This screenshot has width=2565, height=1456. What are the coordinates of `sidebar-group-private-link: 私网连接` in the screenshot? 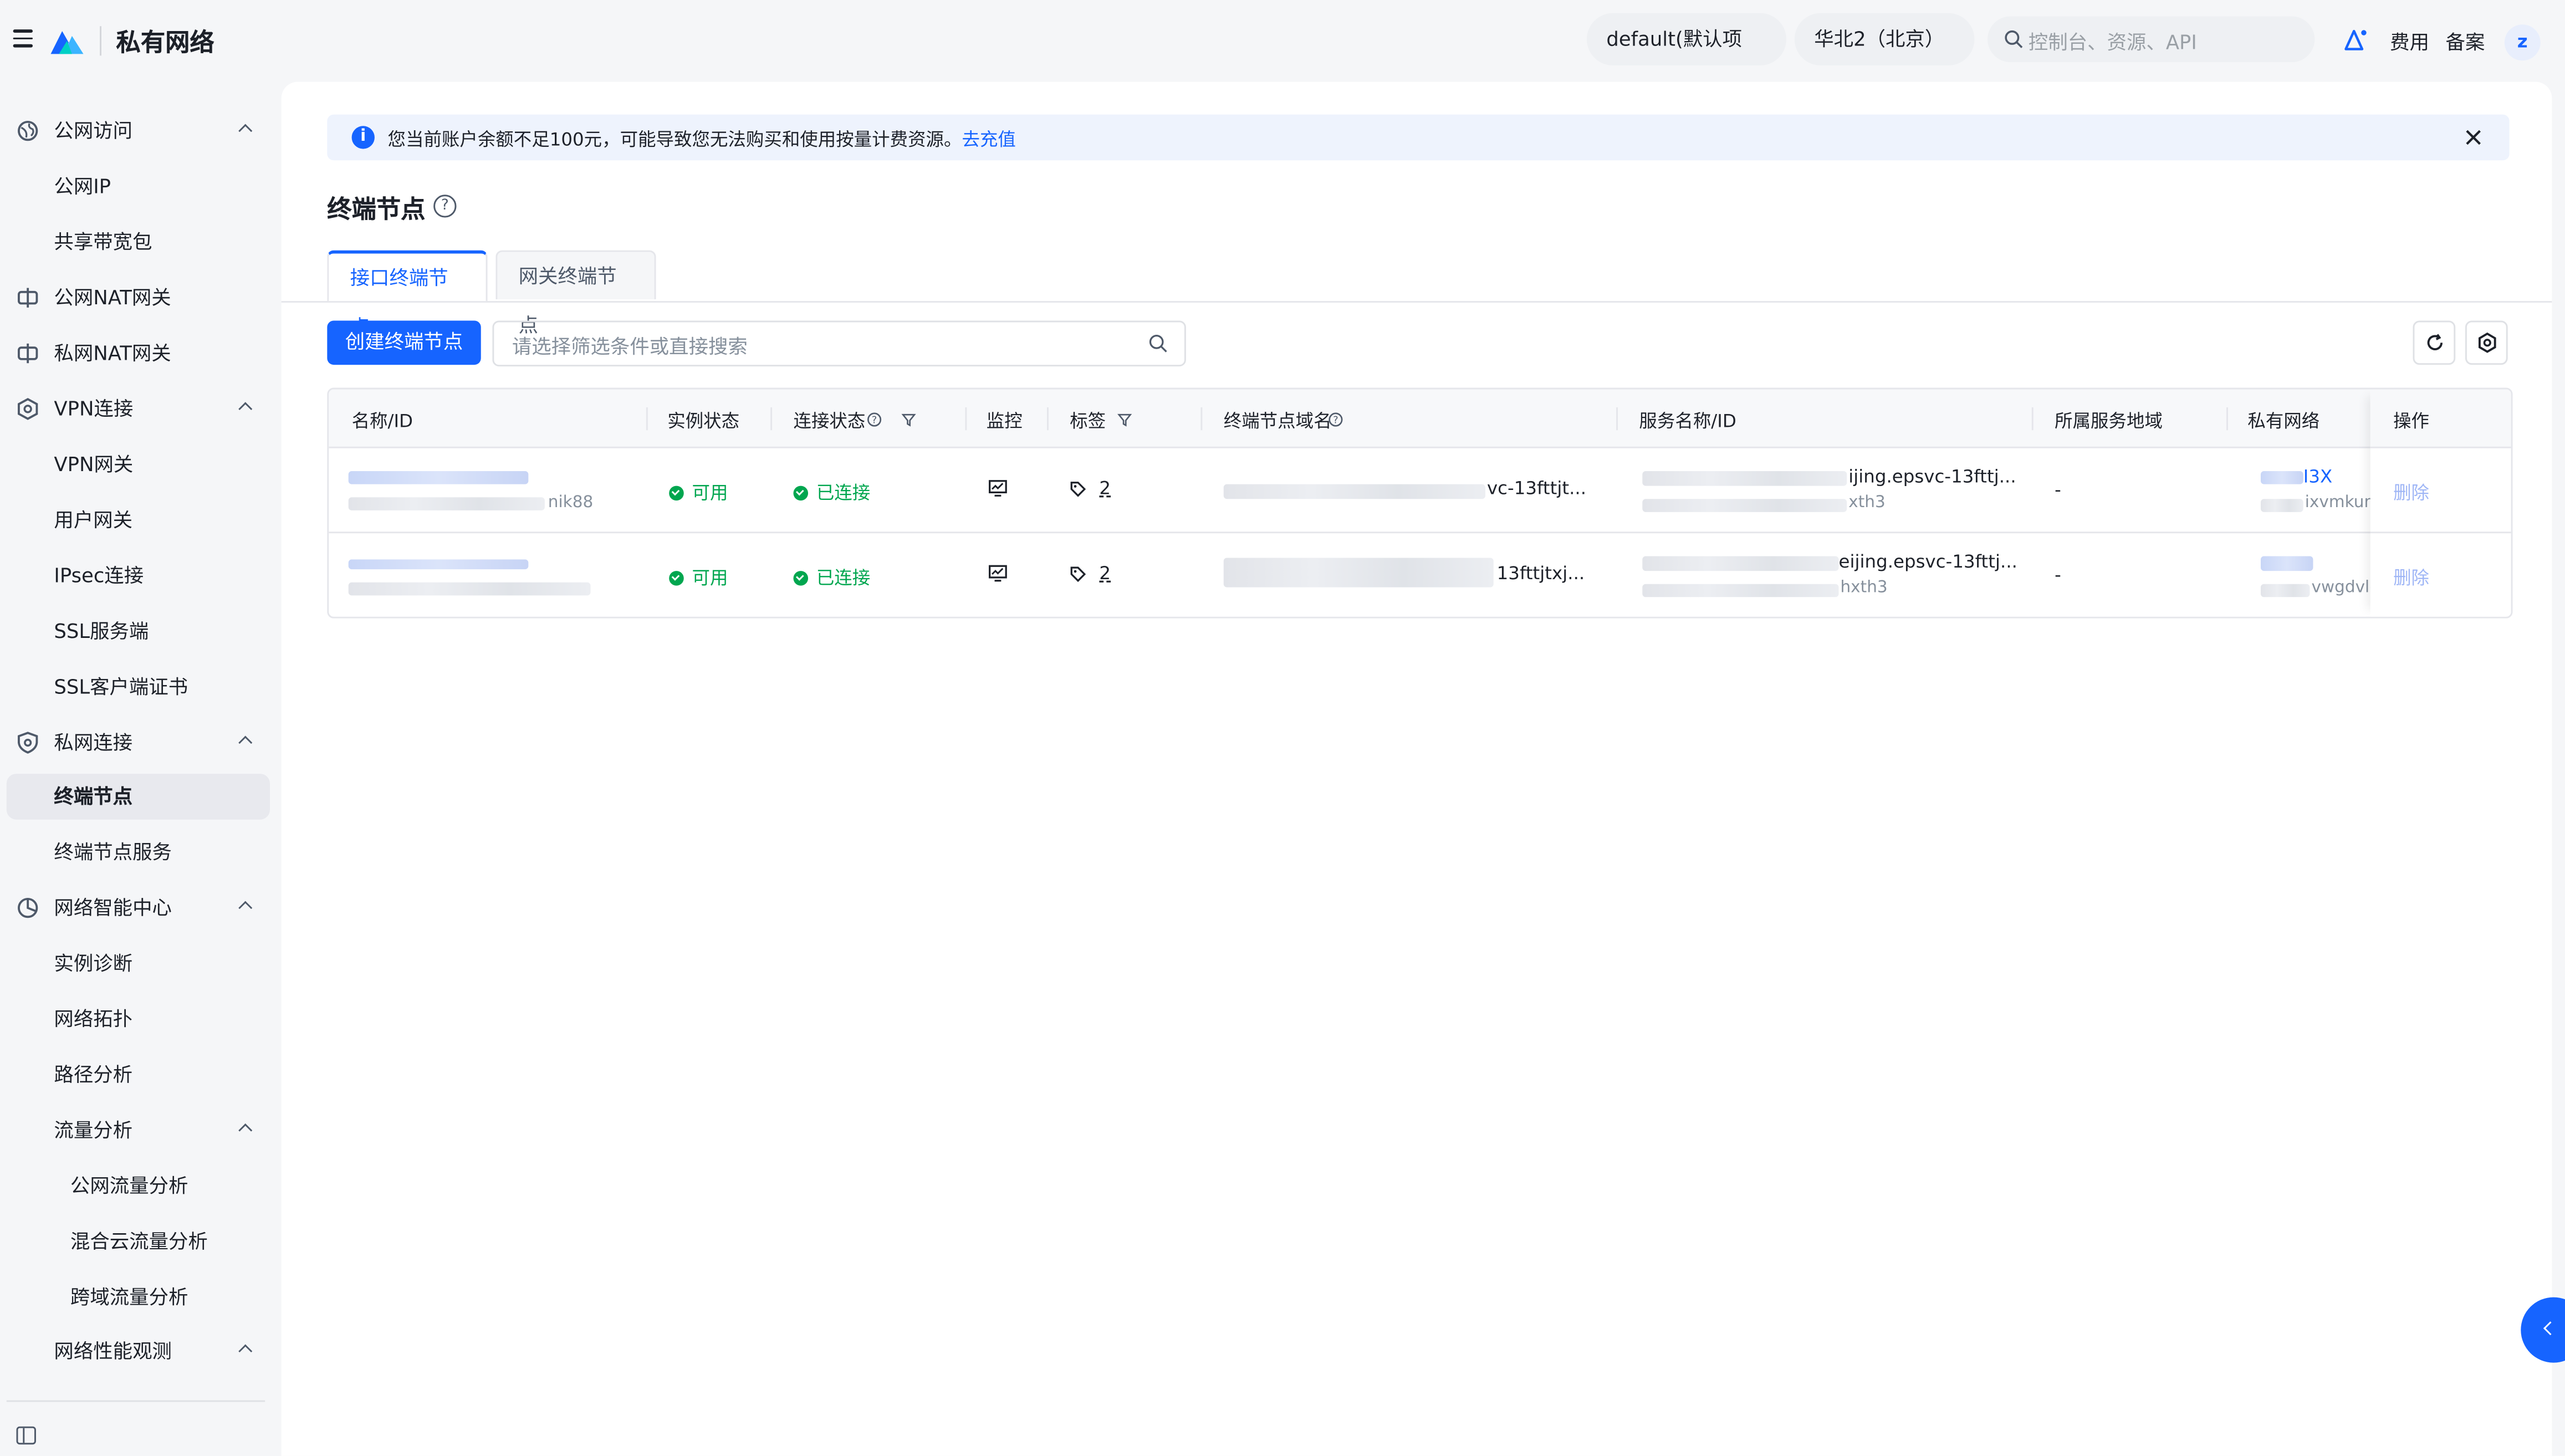 It's located at (138, 743).